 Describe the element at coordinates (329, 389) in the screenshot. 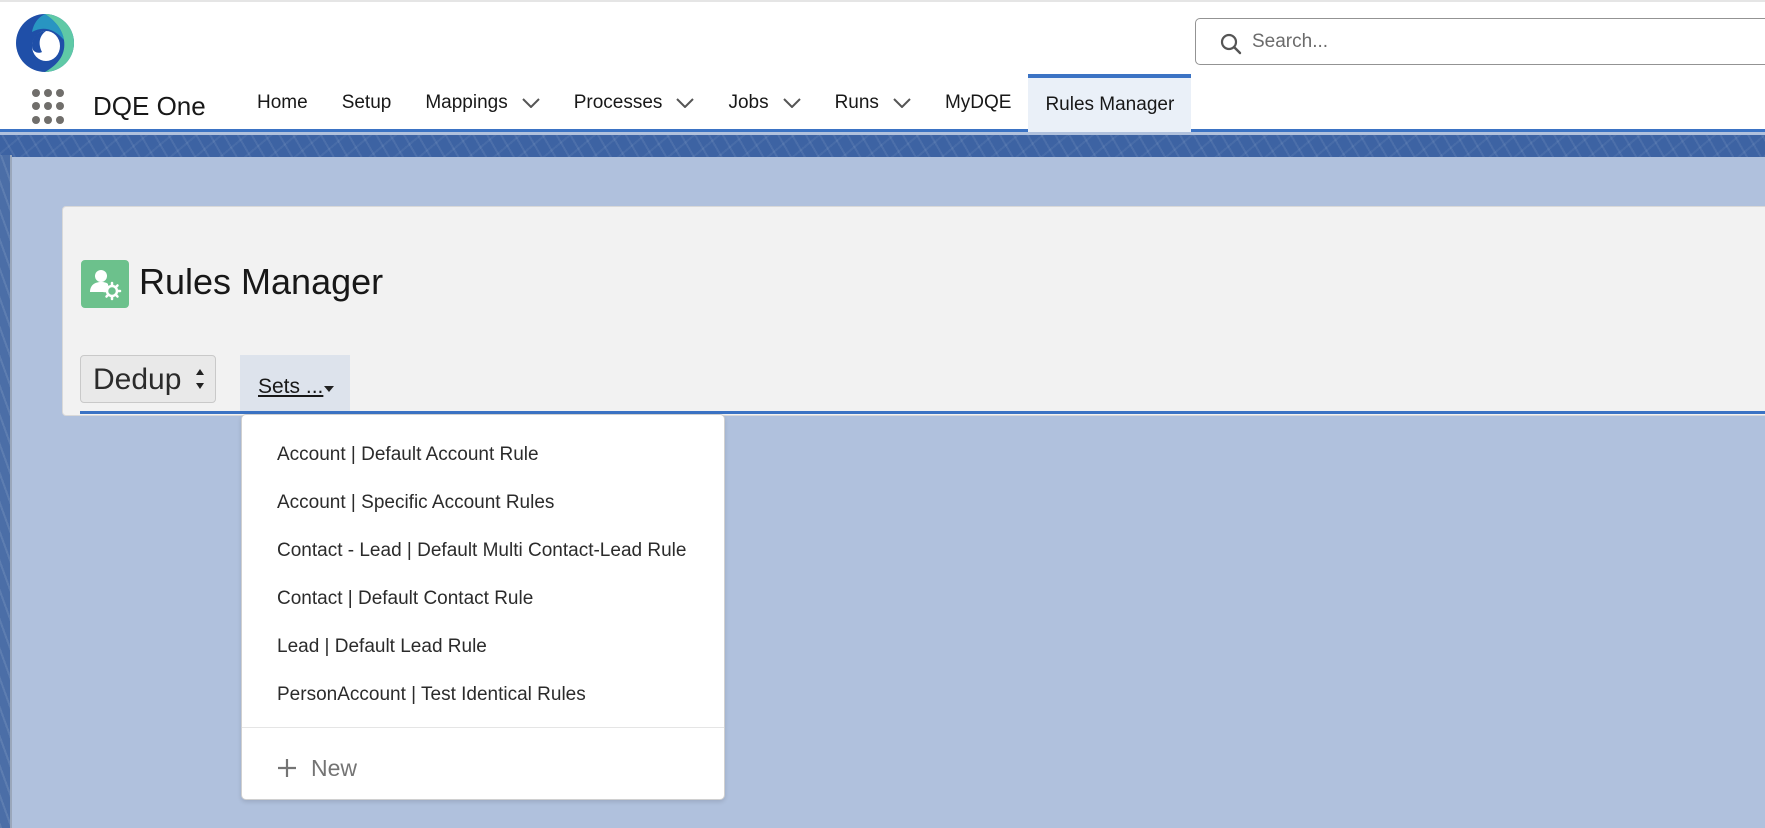

I see `caret-down-icon` at that location.